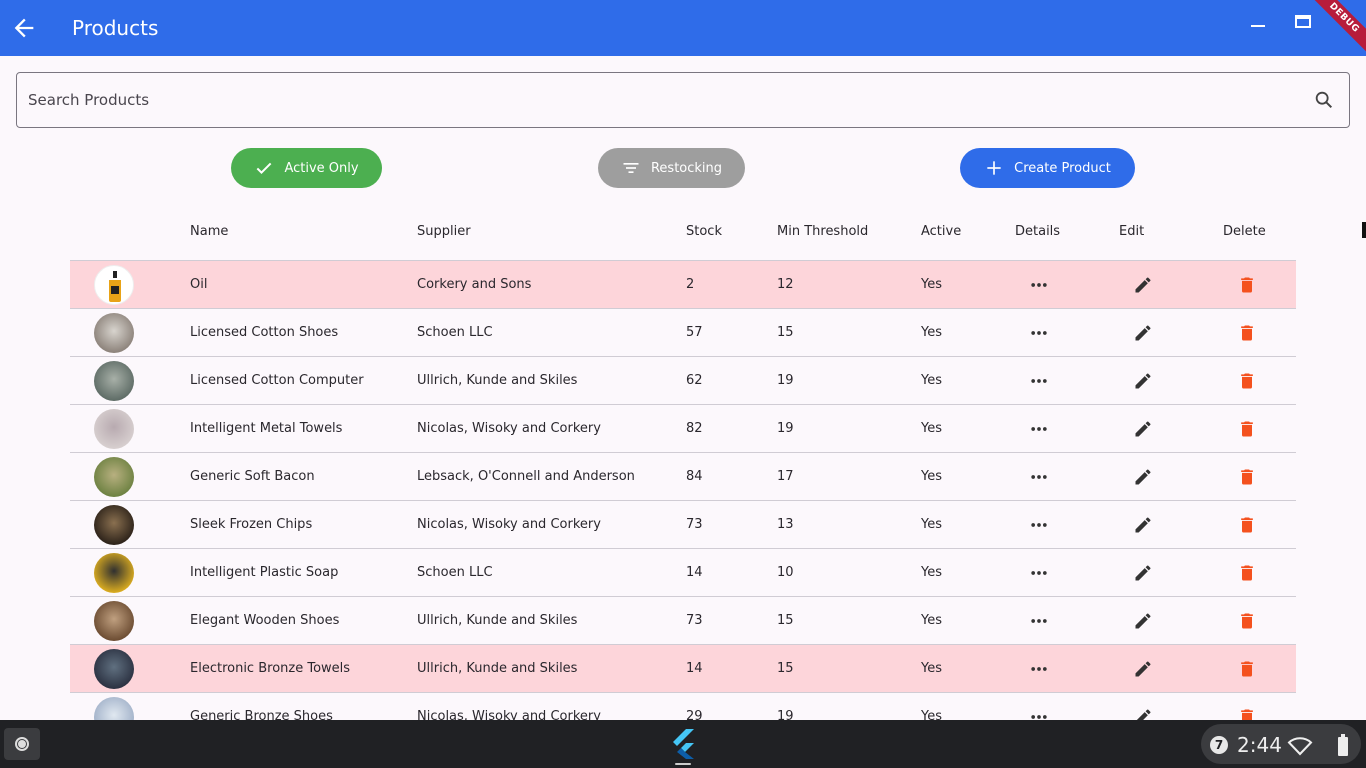 Image resolution: width=1366 pixels, height=768 pixels. I want to click on search-icon, so click(1324, 100).